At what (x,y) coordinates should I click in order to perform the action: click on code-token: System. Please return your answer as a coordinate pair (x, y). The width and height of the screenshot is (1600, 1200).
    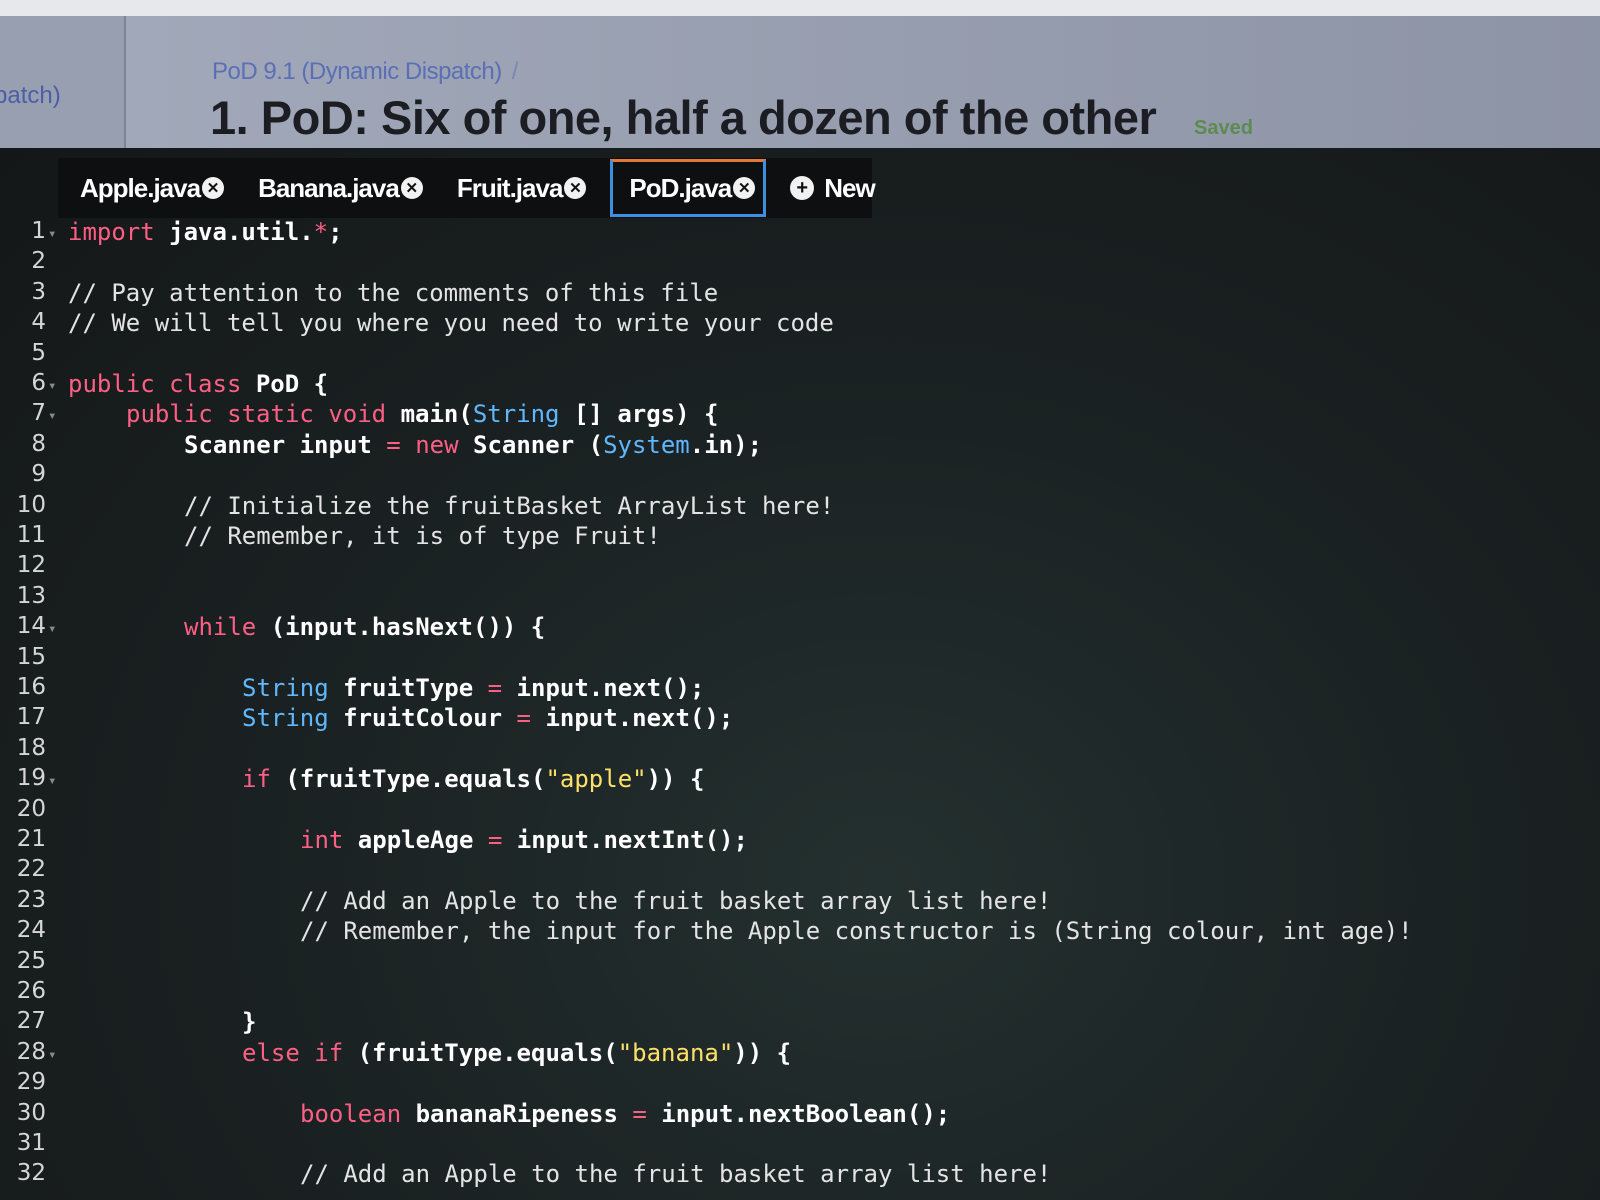
    Looking at the image, I should click on (646, 444).